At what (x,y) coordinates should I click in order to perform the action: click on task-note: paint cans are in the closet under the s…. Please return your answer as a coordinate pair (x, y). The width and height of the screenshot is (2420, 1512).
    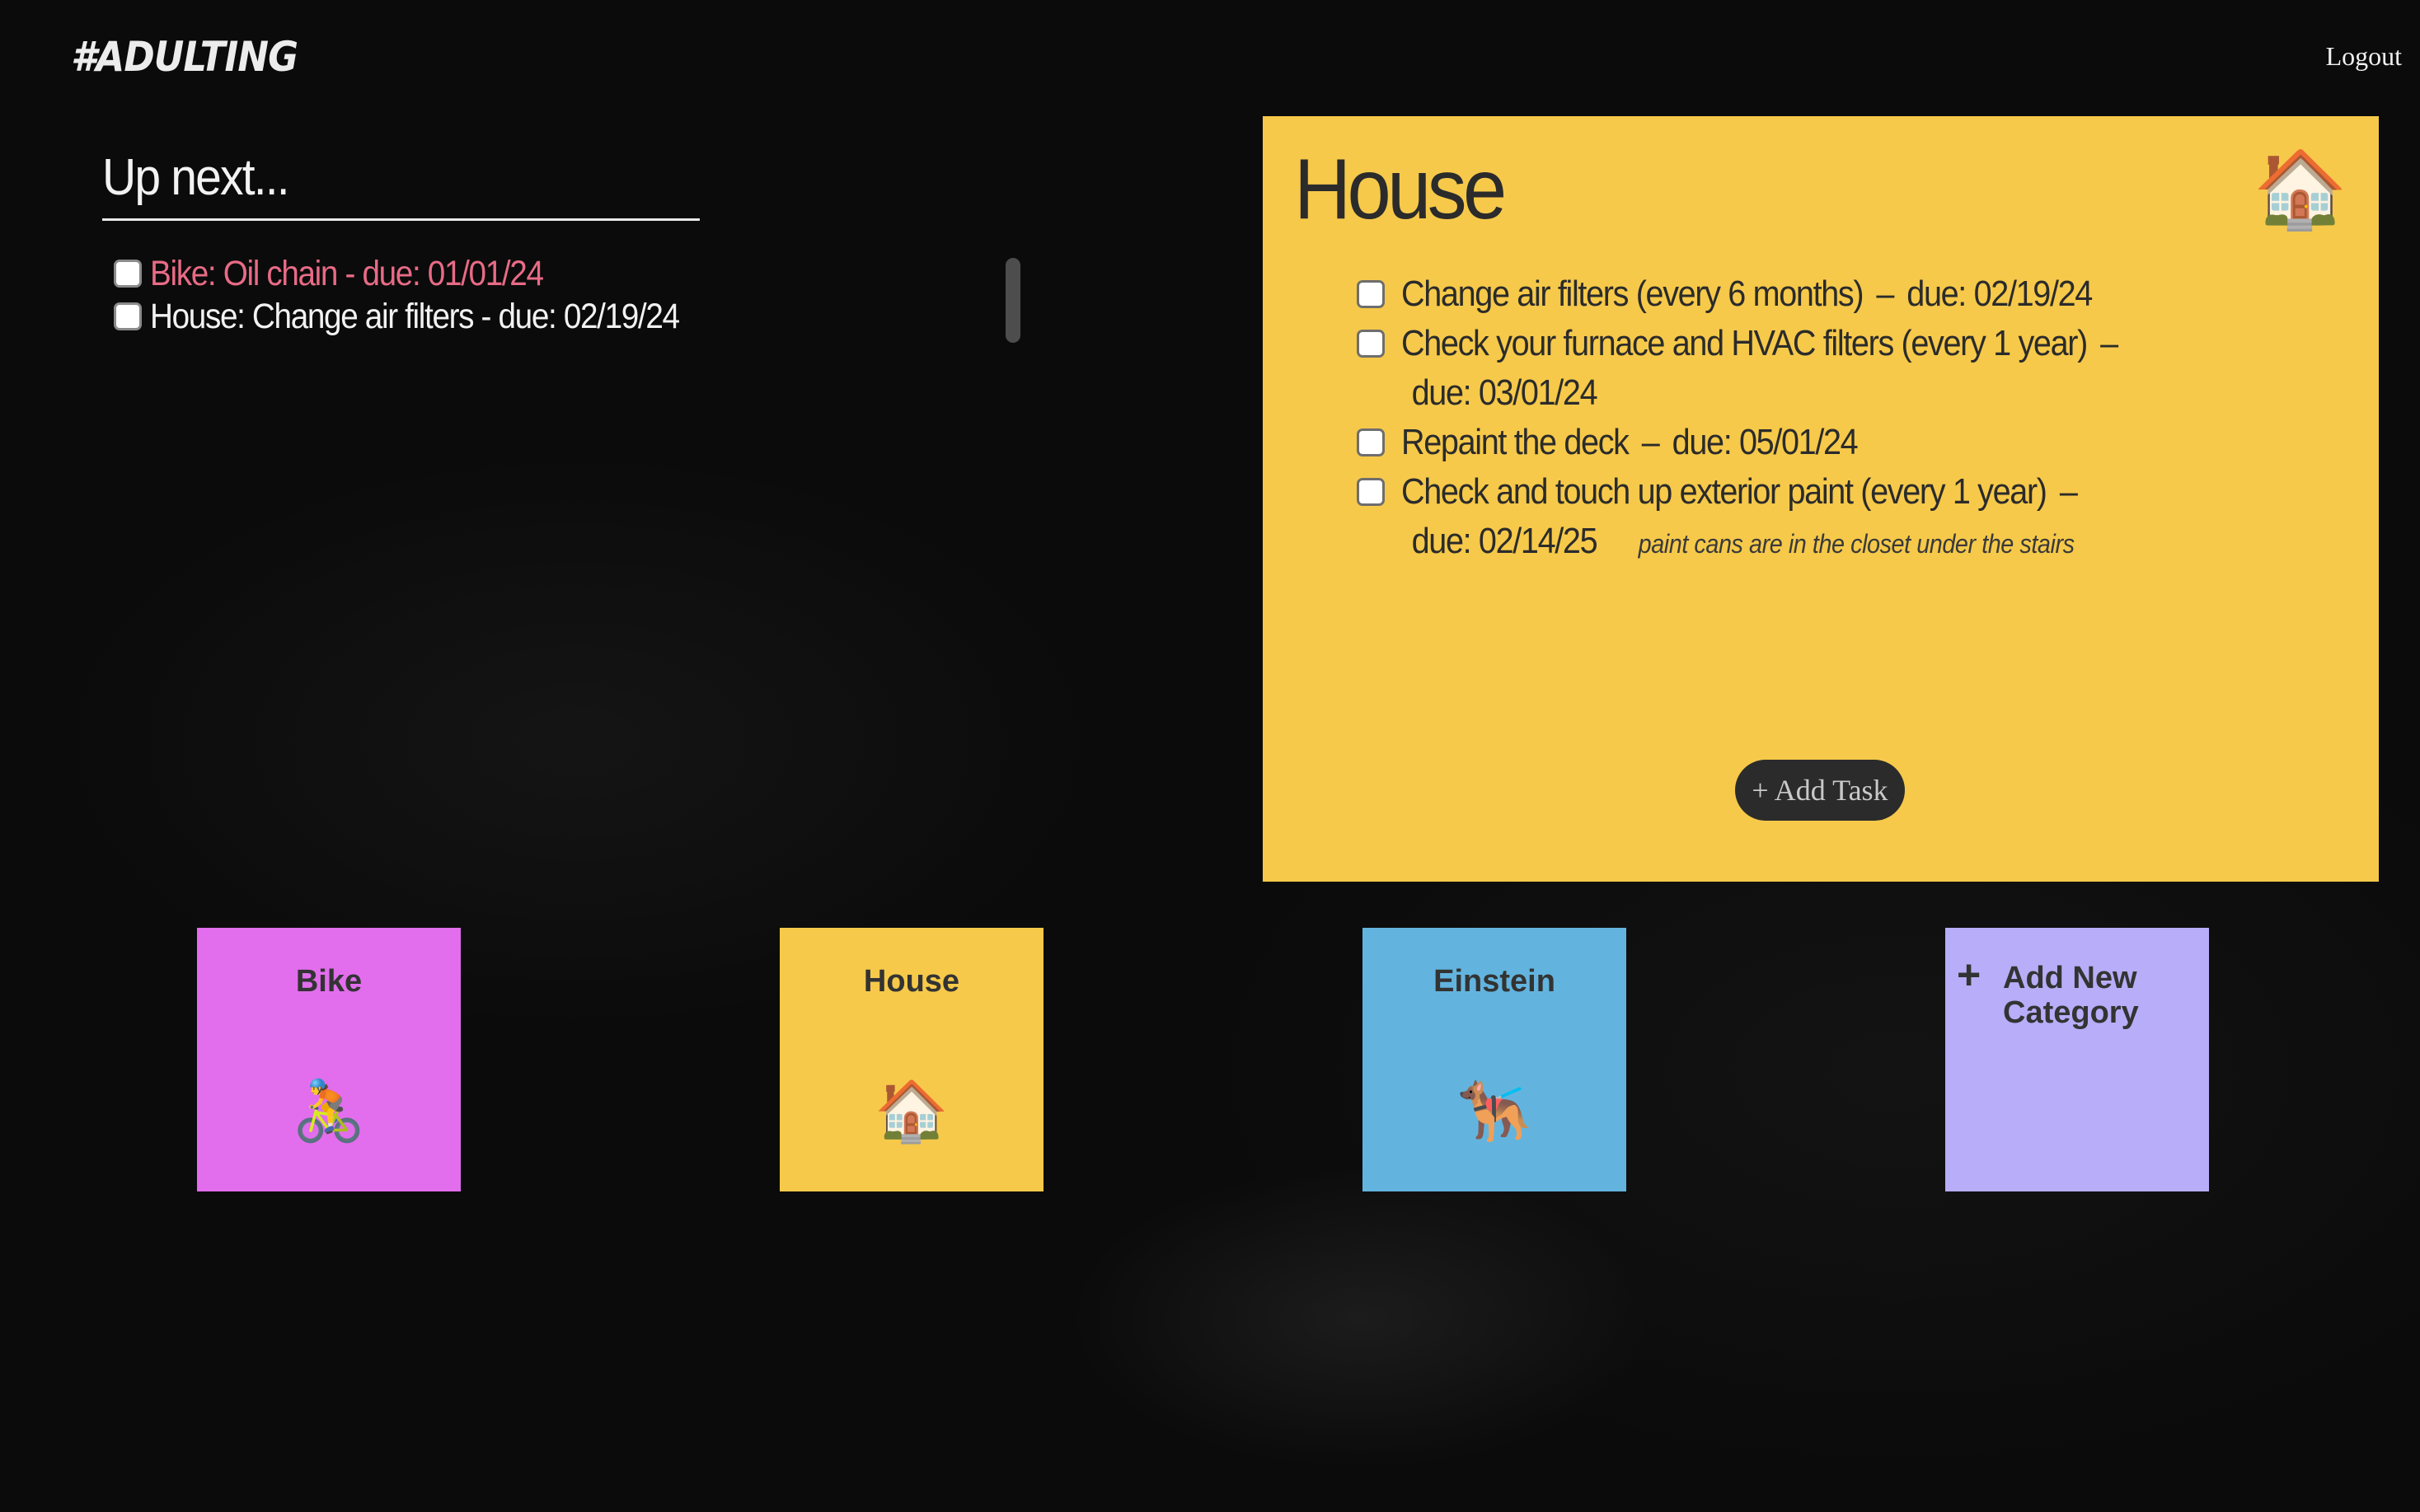
    Looking at the image, I should click on (1856, 544).